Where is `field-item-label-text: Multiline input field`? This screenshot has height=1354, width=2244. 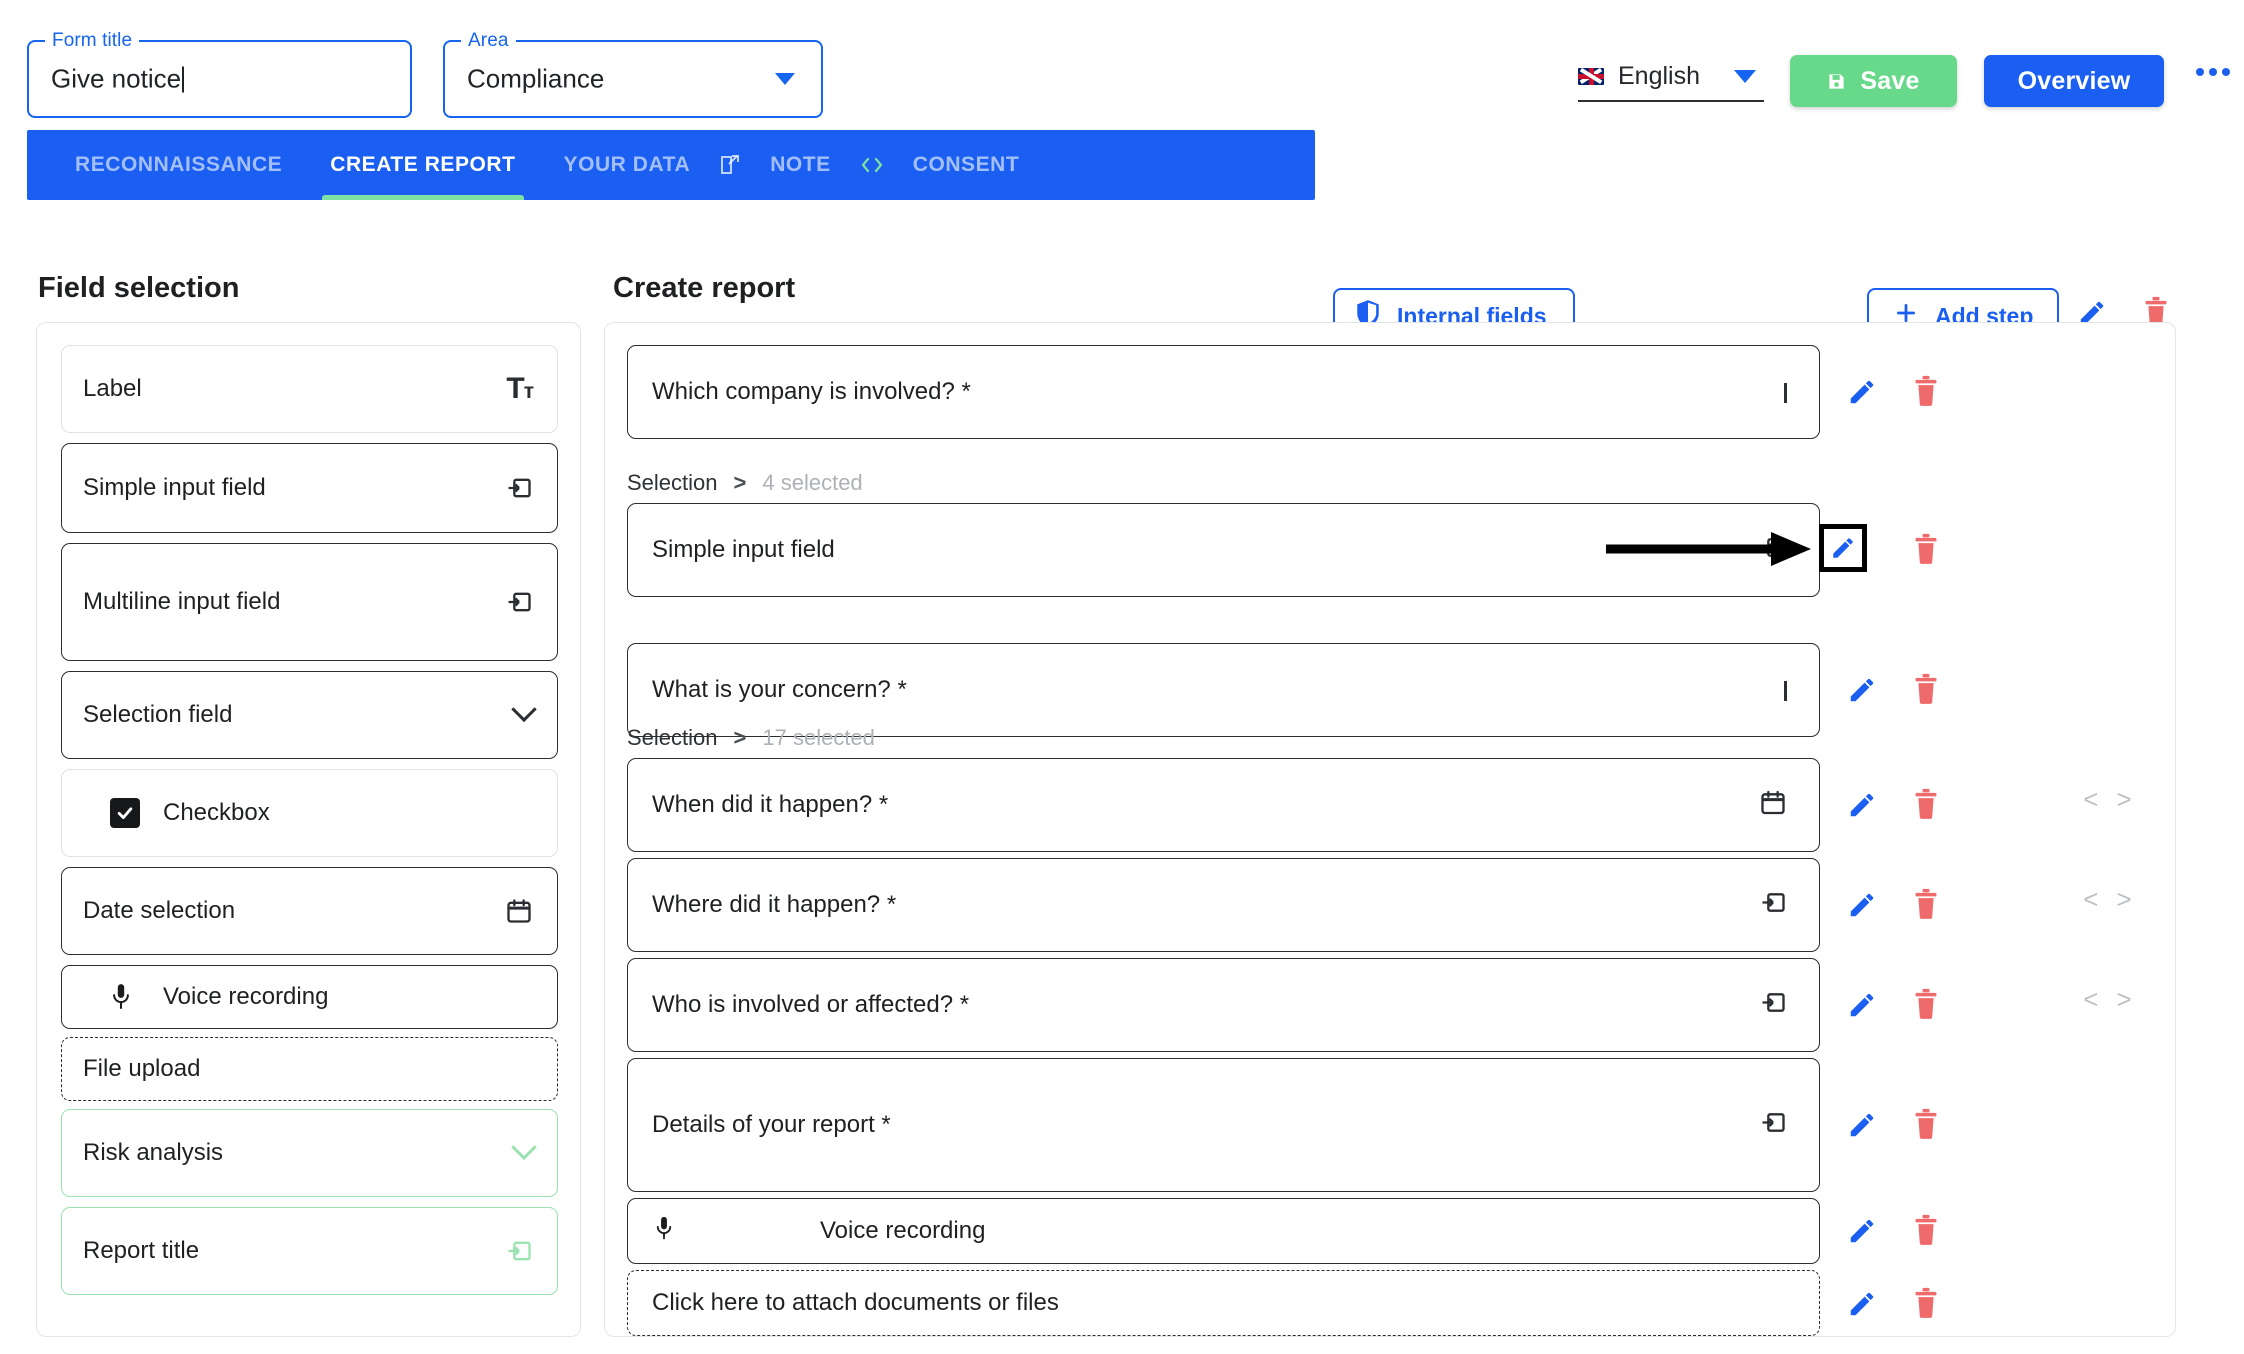
field-item-label-text: Multiline input field is located at coordinates (182, 601).